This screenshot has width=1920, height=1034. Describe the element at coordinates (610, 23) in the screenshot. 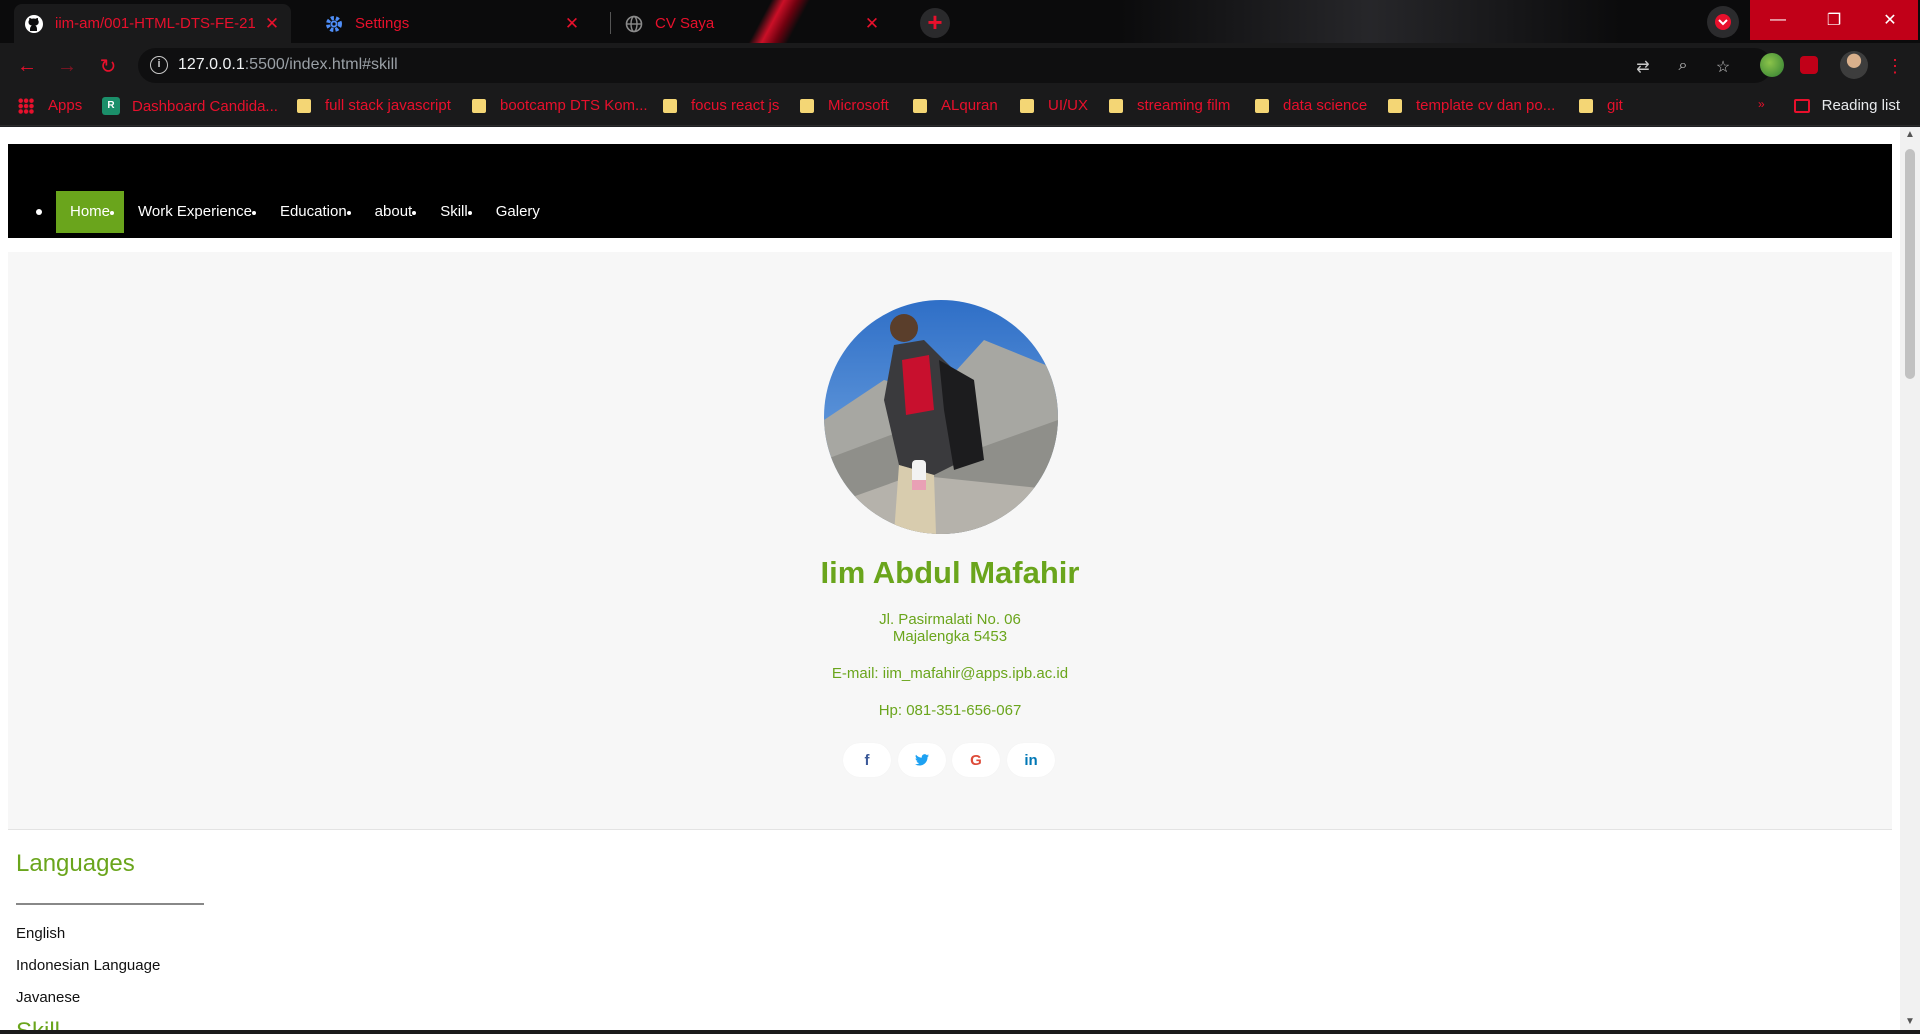

I see `tab-separator` at that location.